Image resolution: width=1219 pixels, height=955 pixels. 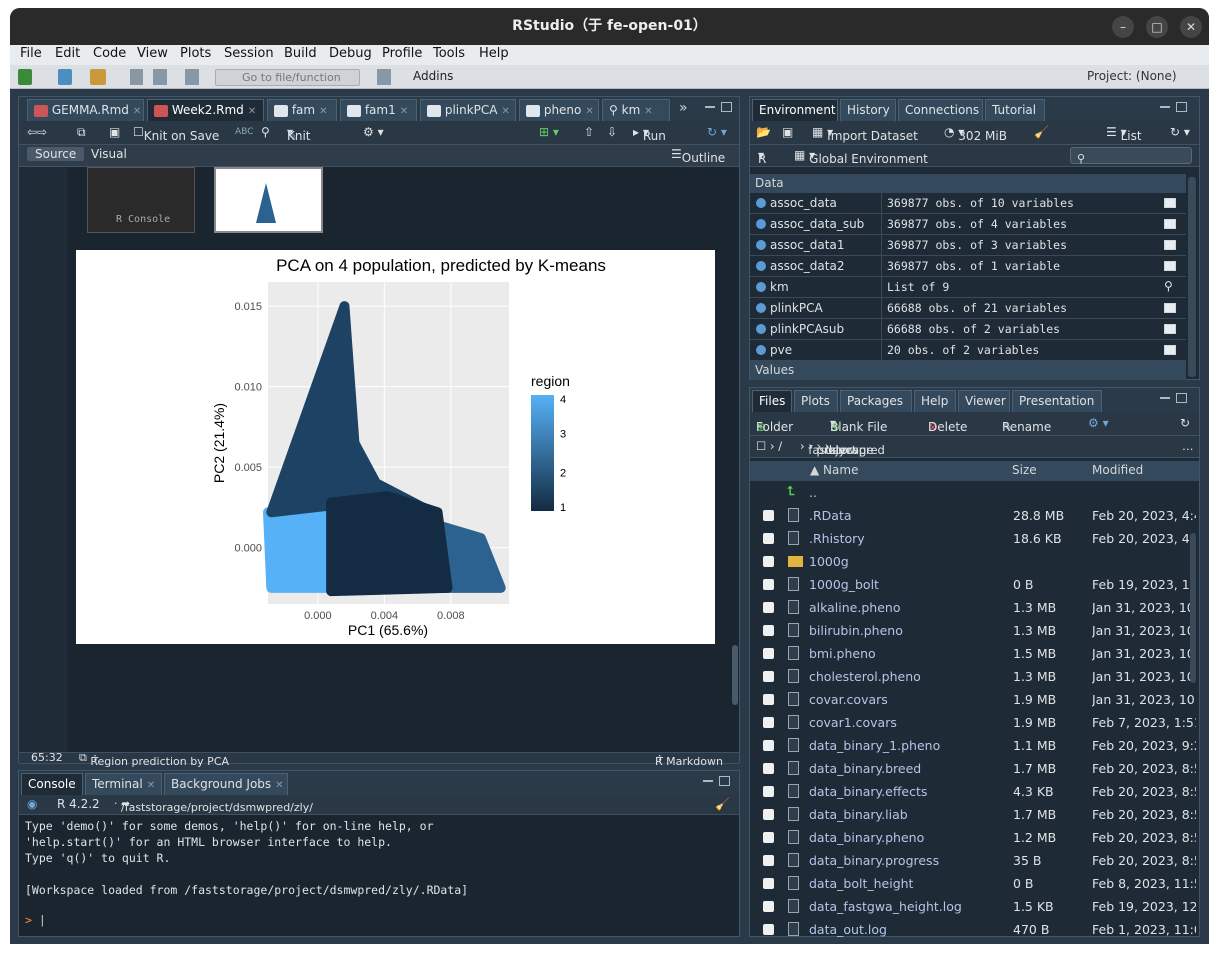 I want to click on file-name: data_binary_1.pheno, so click(x=874, y=745).